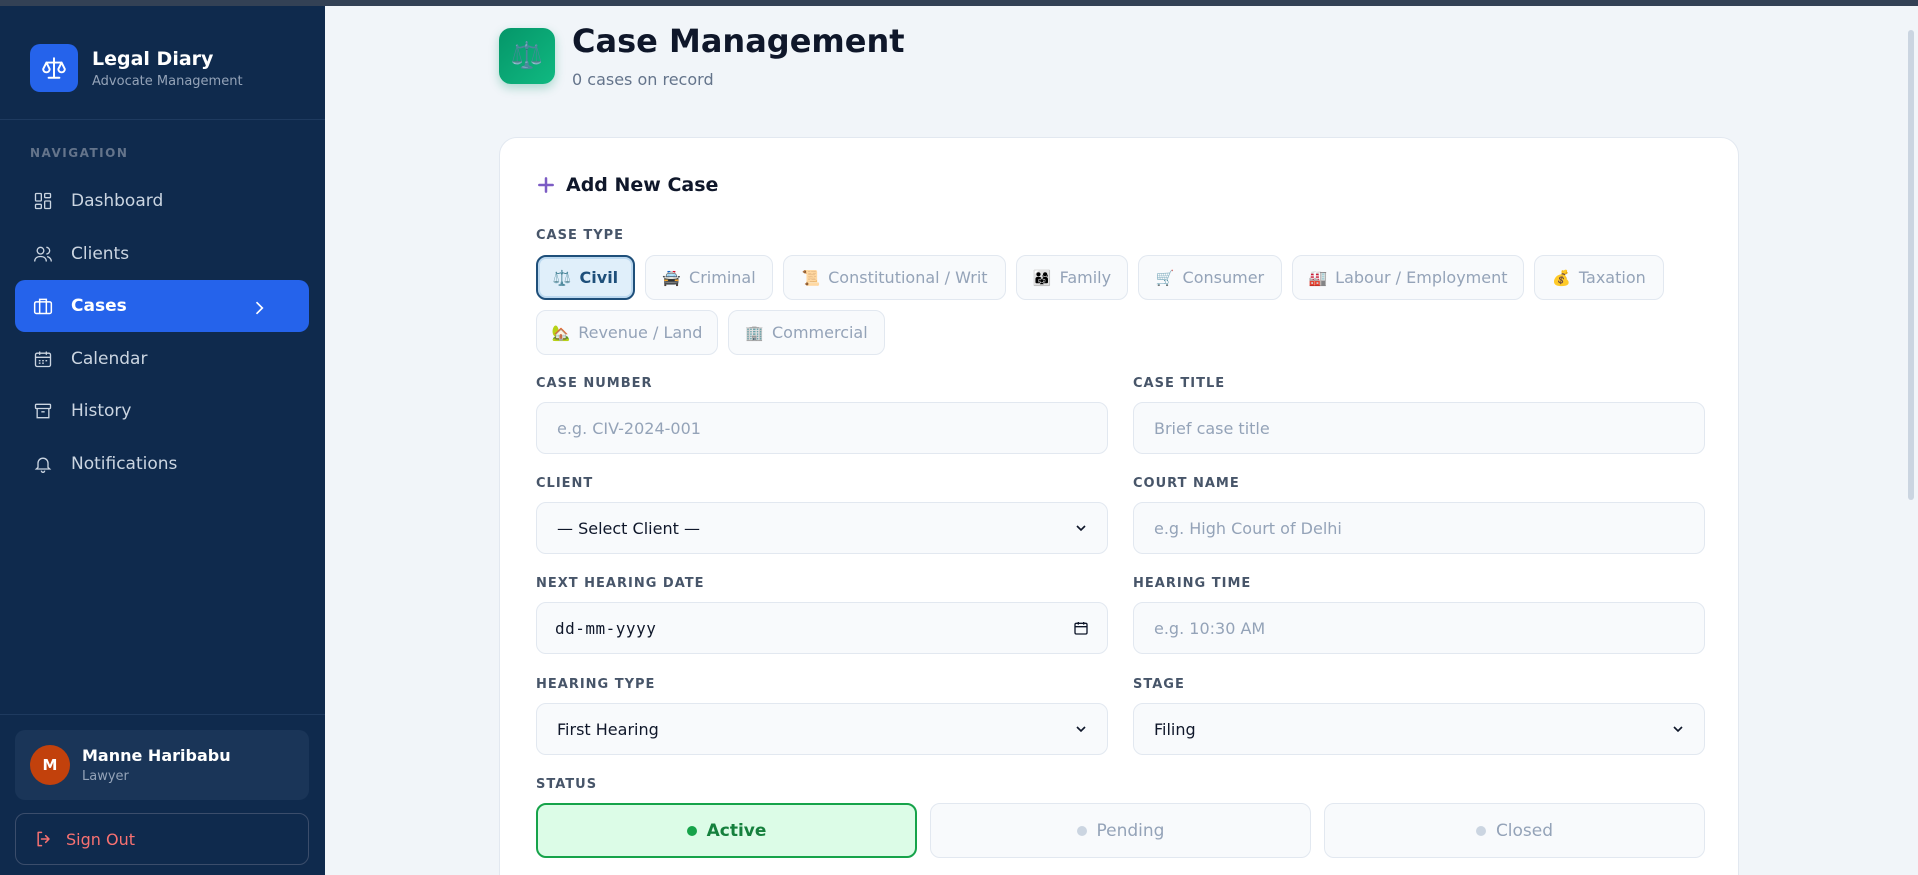 This screenshot has width=1918, height=875. What do you see at coordinates (561, 332) in the screenshot?
I see `house-icon: 🏡` at bounding box center [561, 332].